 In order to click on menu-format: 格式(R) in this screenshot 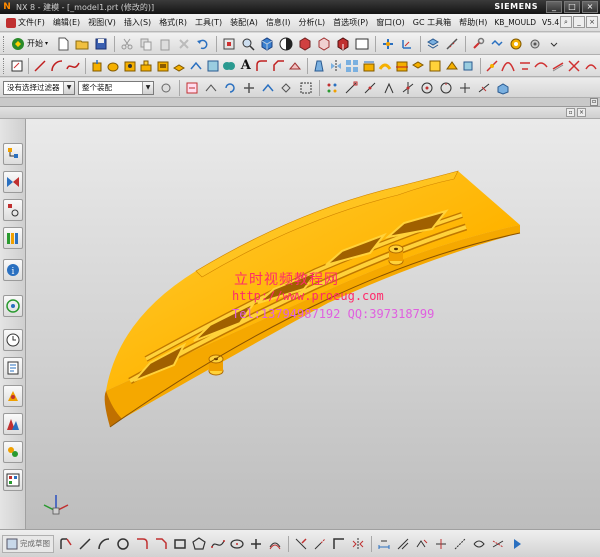, I will do `click(173, 23)`.